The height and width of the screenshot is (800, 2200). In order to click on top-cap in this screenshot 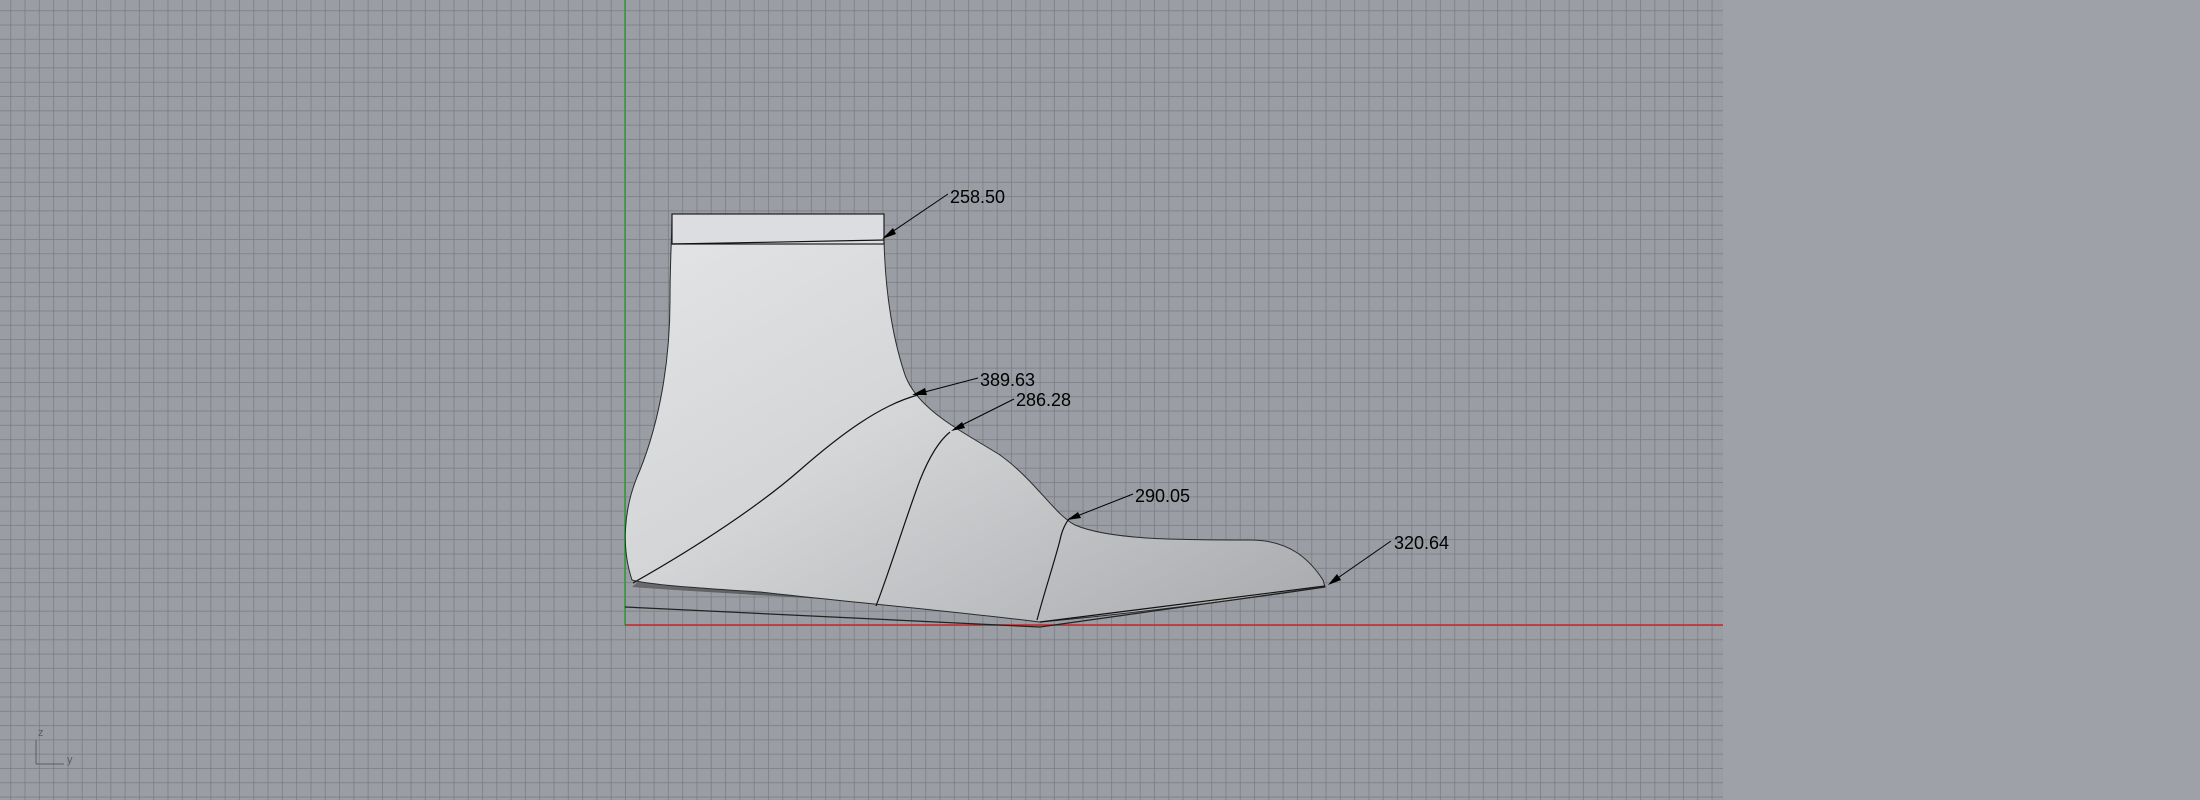, I will do `click(778, 229)`.